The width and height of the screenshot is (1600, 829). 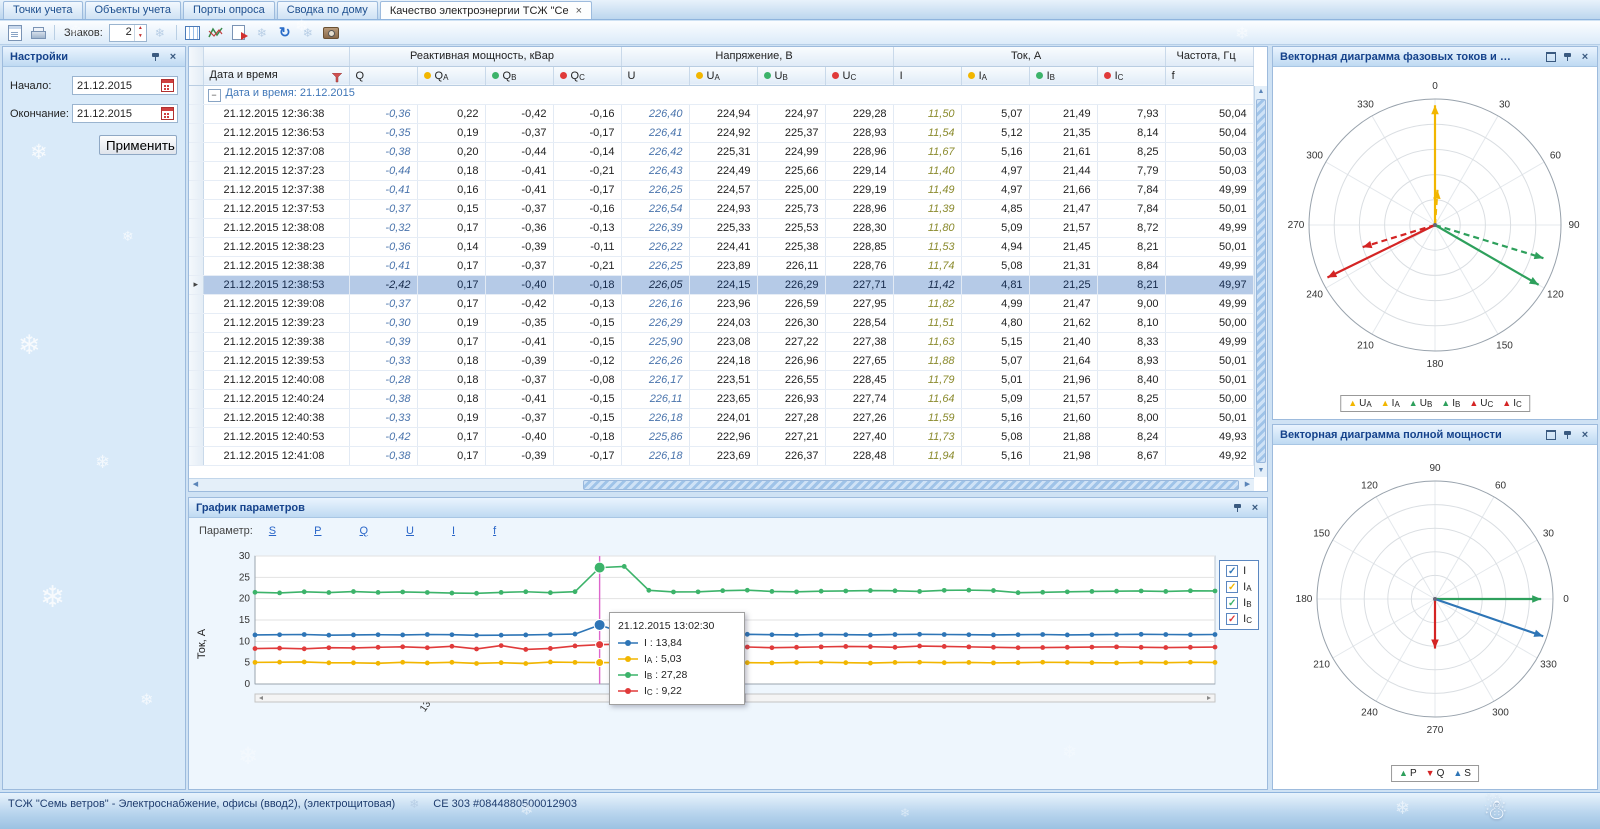 I want to click on column-header: UС, so click(x=859, y=76).